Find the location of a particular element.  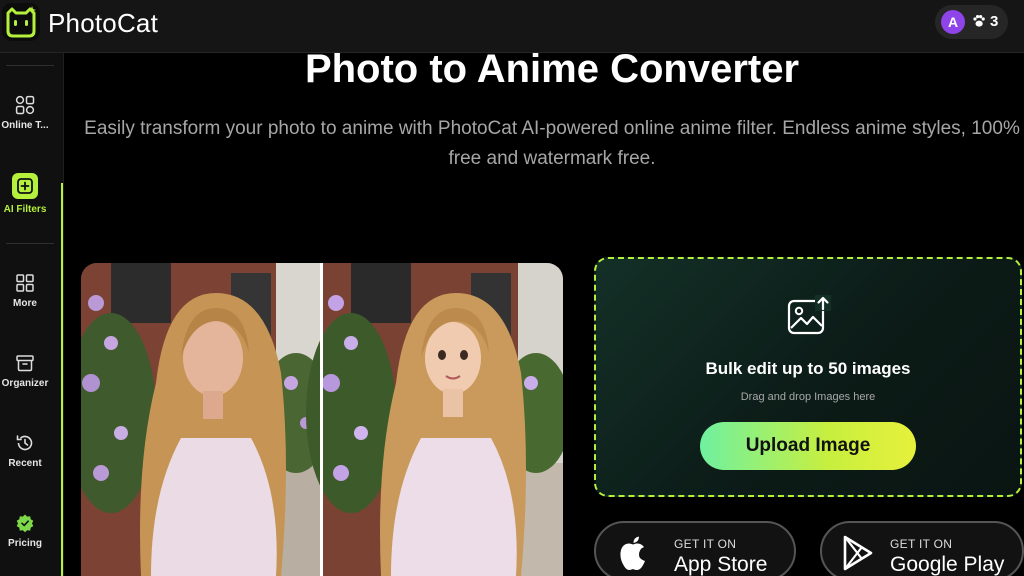

comparison-divider is located at coordinates (321, 419).